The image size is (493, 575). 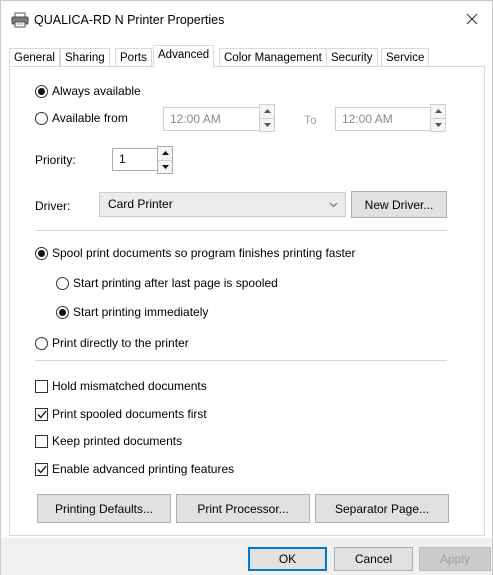 I want to click on print-directly-label: Print directly to the printer, so click(x=120, y=343).